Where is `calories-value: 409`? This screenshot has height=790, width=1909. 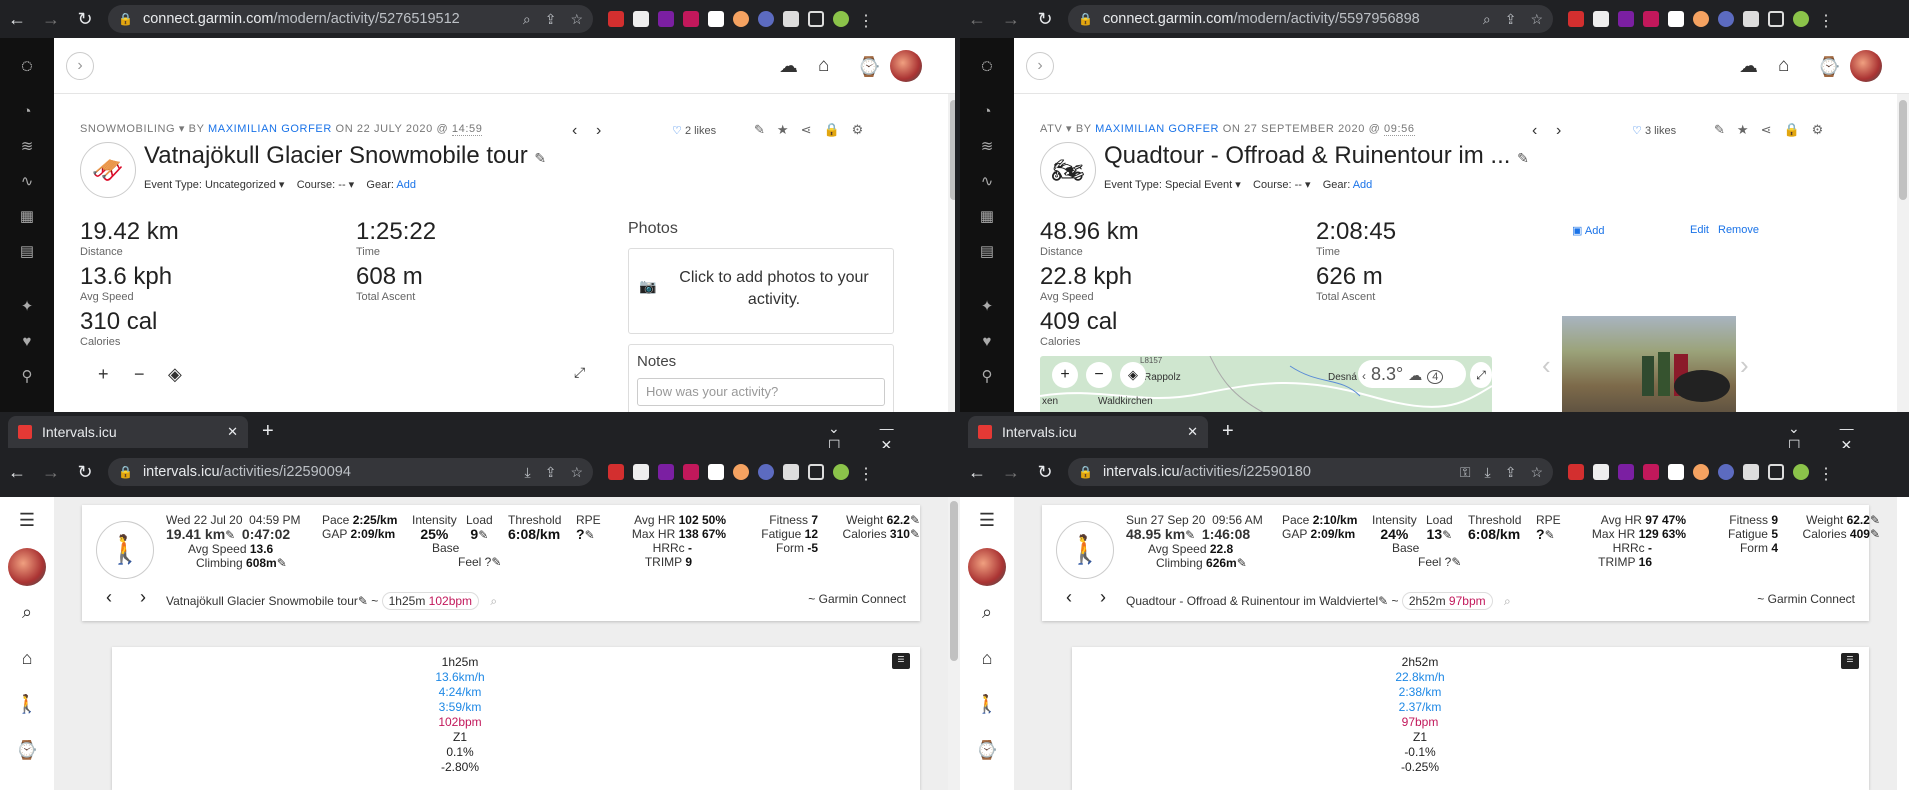 calories-value: 409 is located at coordinates (1860, 534).